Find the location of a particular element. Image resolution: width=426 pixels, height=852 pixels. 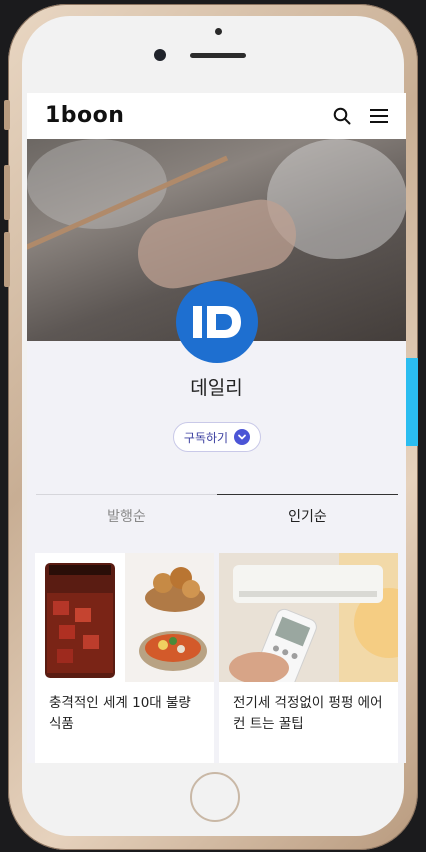

channel-logo is located at coordinates (217, 322).